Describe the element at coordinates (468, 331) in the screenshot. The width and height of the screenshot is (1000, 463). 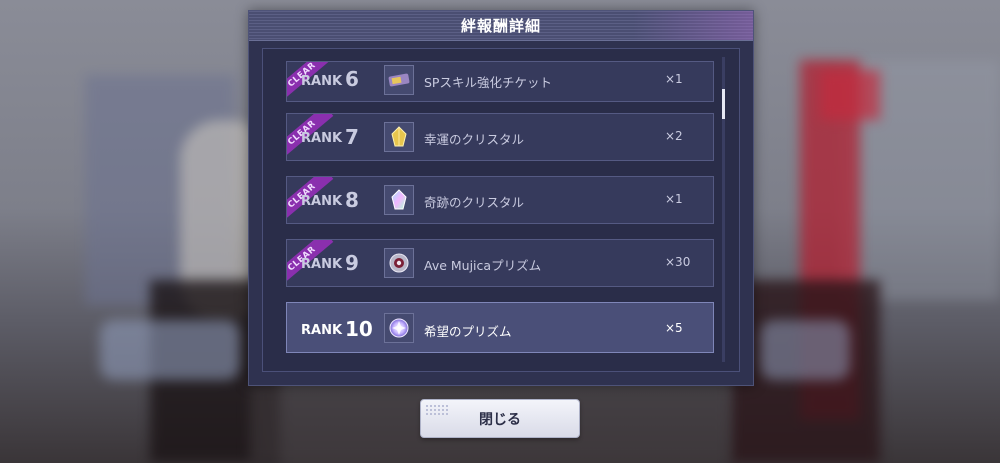
I see `item-name: 希望のプリズム` at that location.